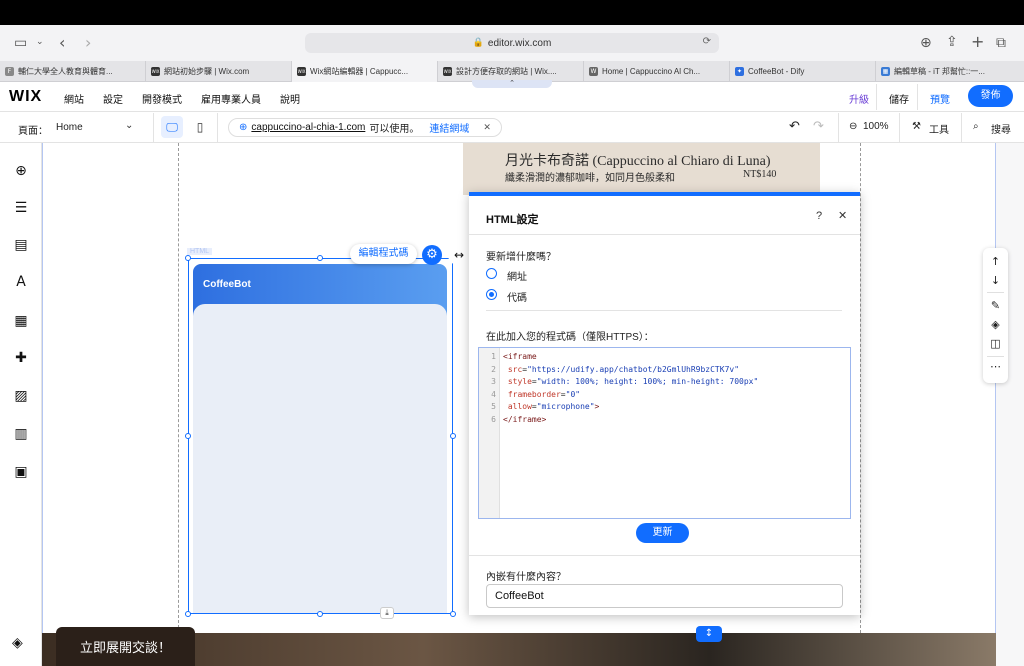  Describe the element at coordinates (172, 127) in the screenshot. I see `desktop-view-icon: 🖵` at that location.